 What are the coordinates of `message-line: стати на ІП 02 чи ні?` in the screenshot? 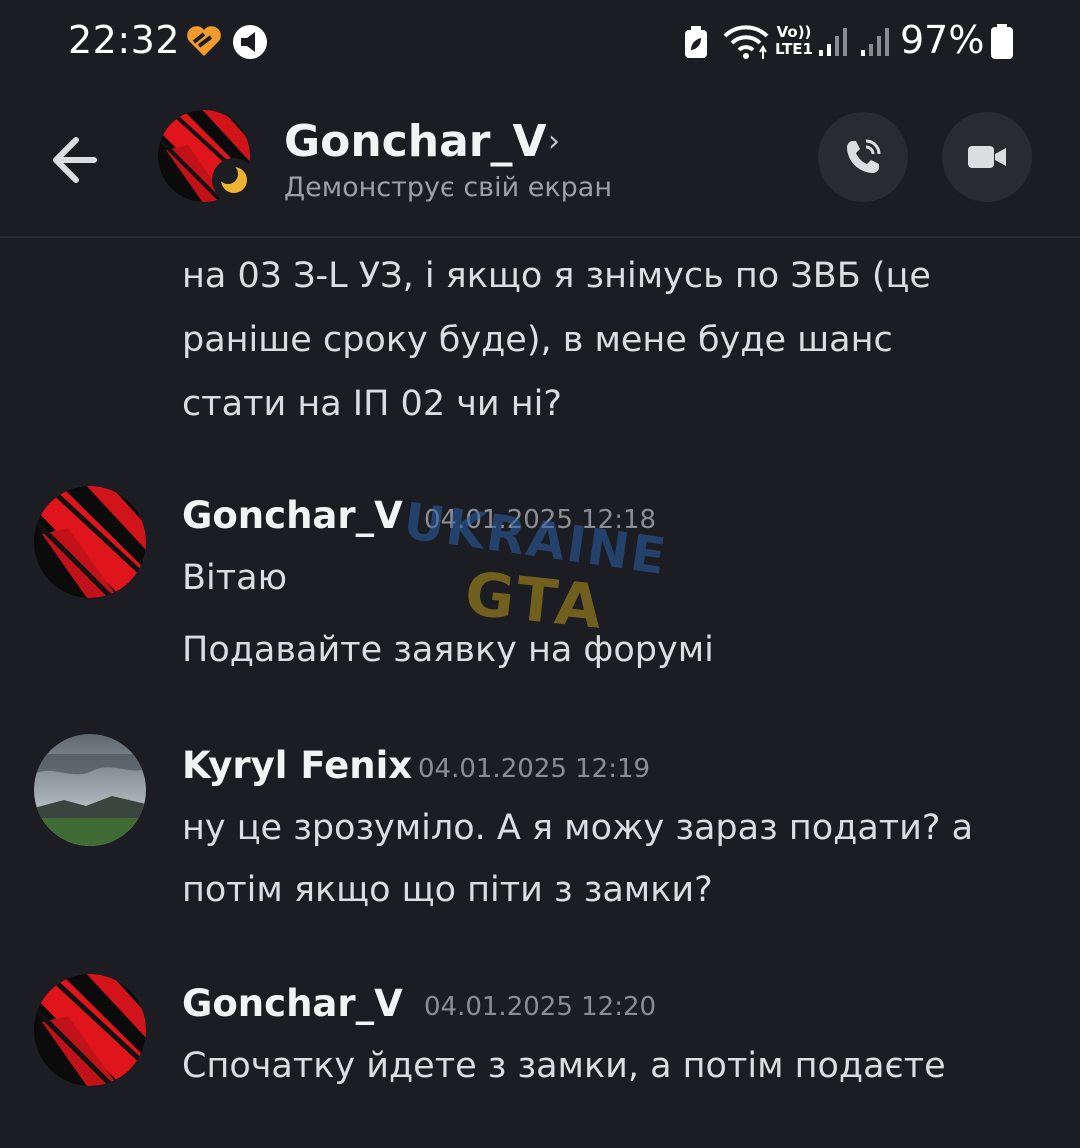 It's located at (372, 404).